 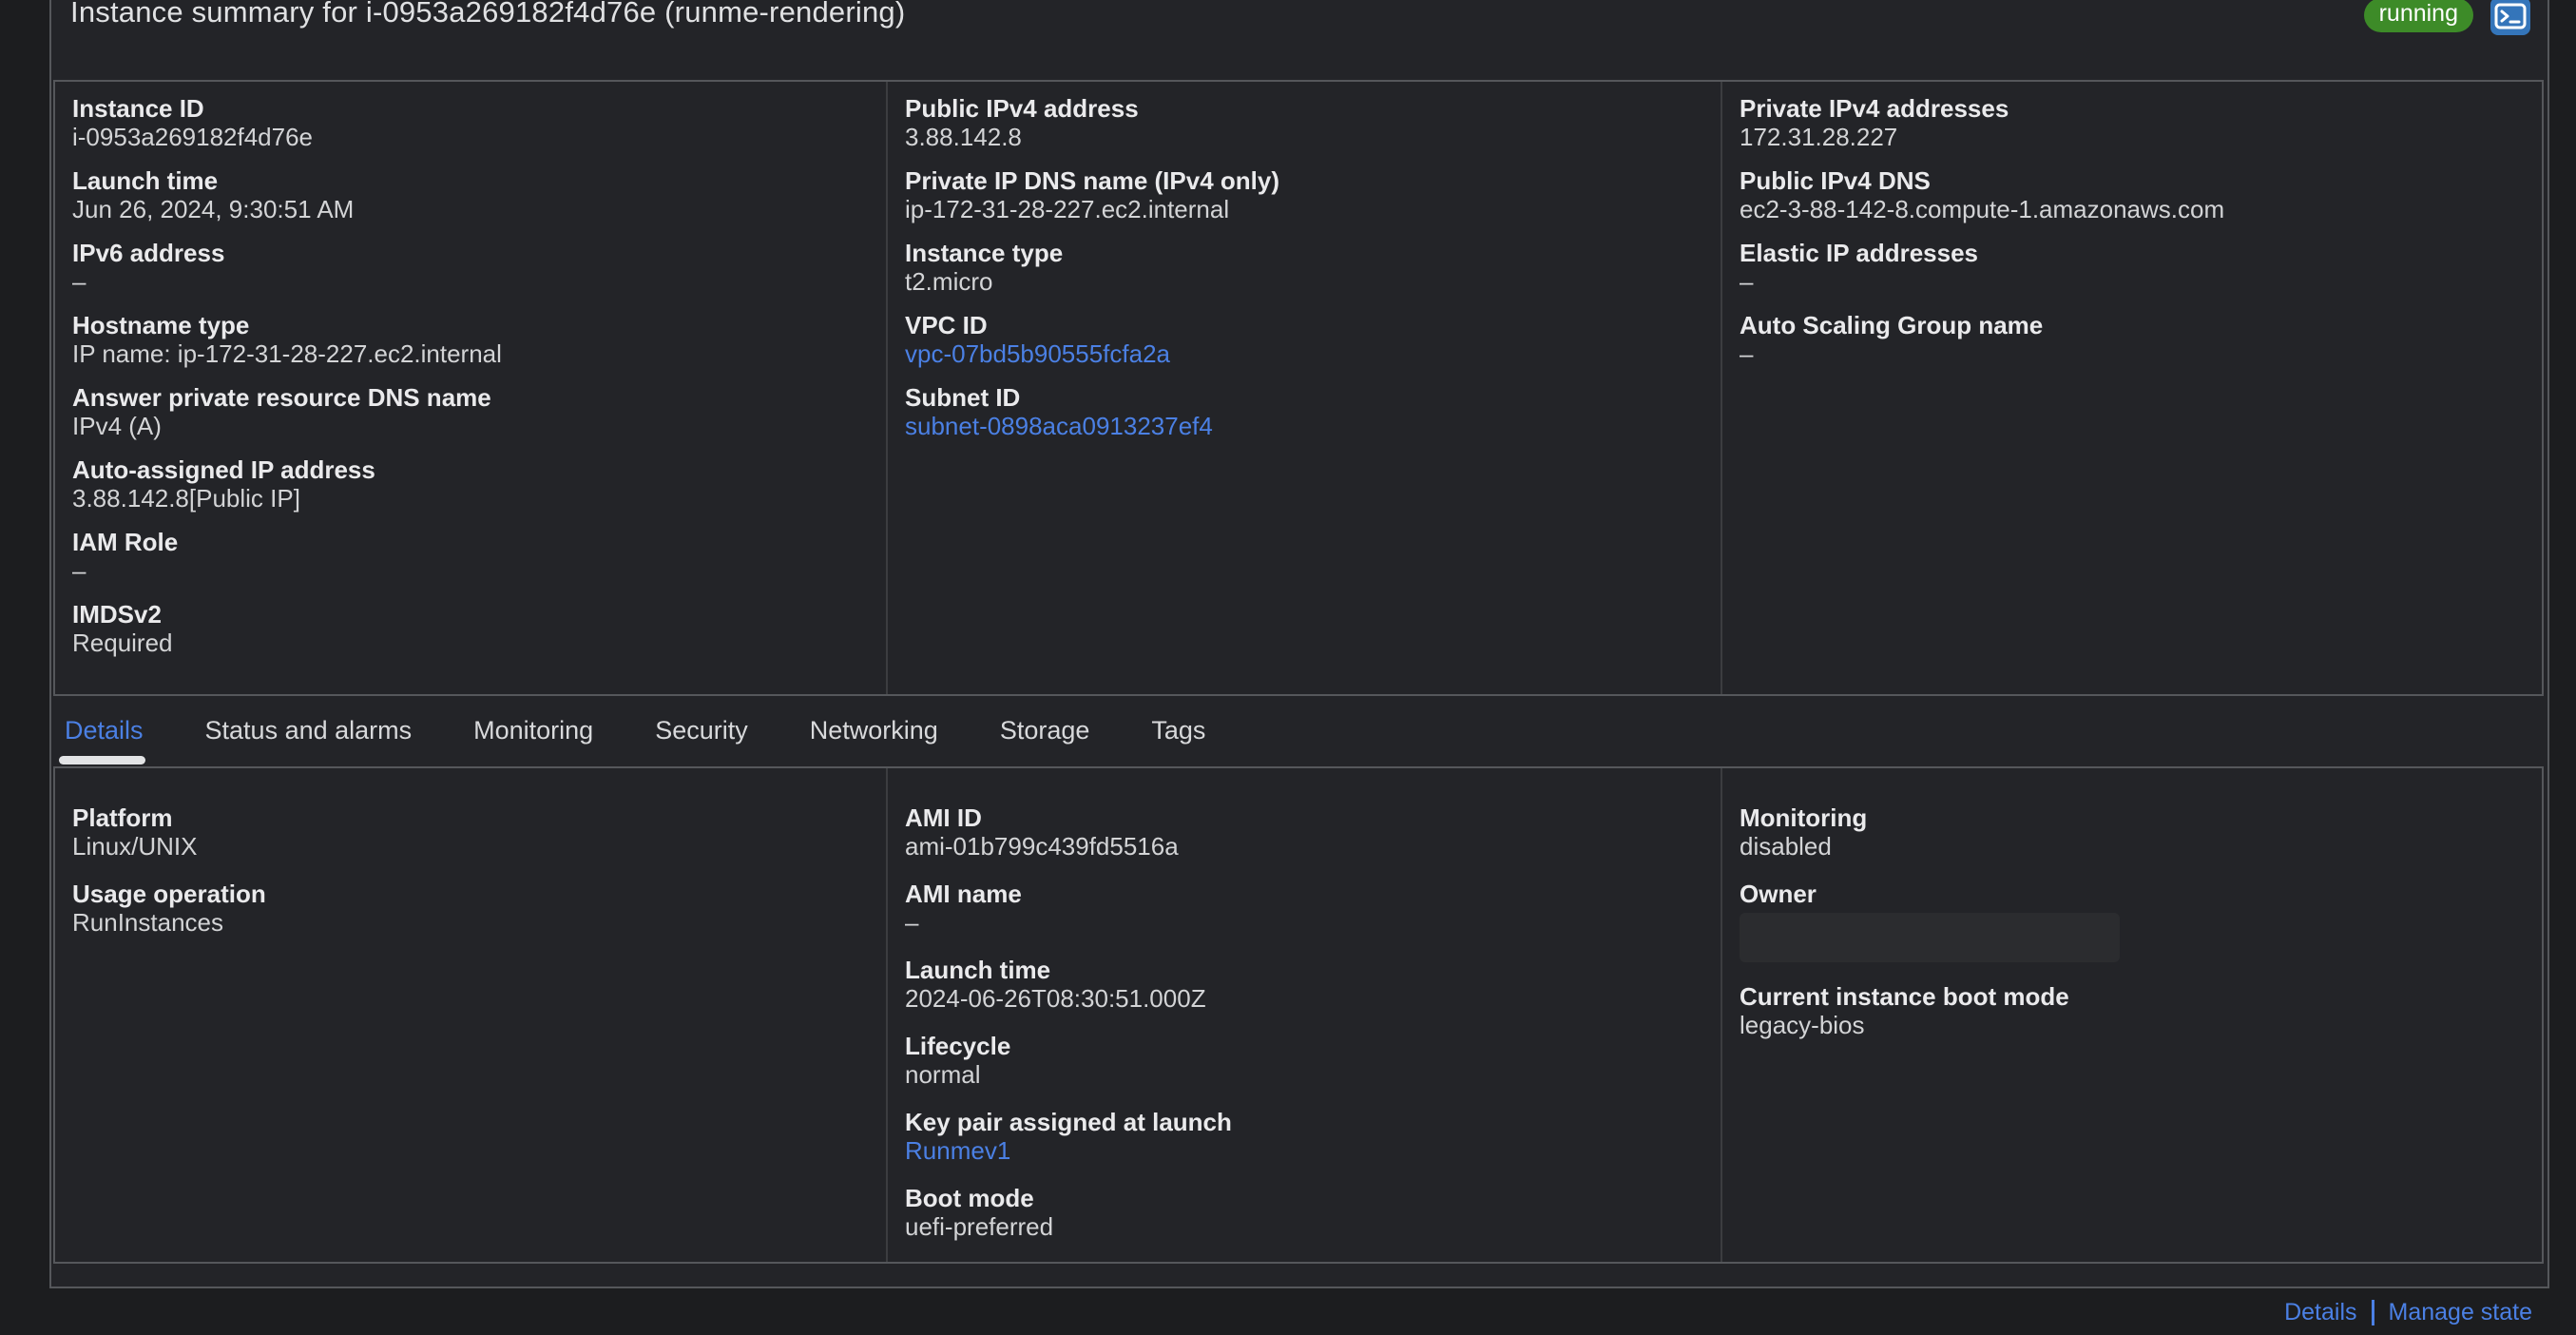 What do you see at coordinates (169, 894) in the screenshot?
I see `field-label: Usage operation` at bounding box center [169, 894].